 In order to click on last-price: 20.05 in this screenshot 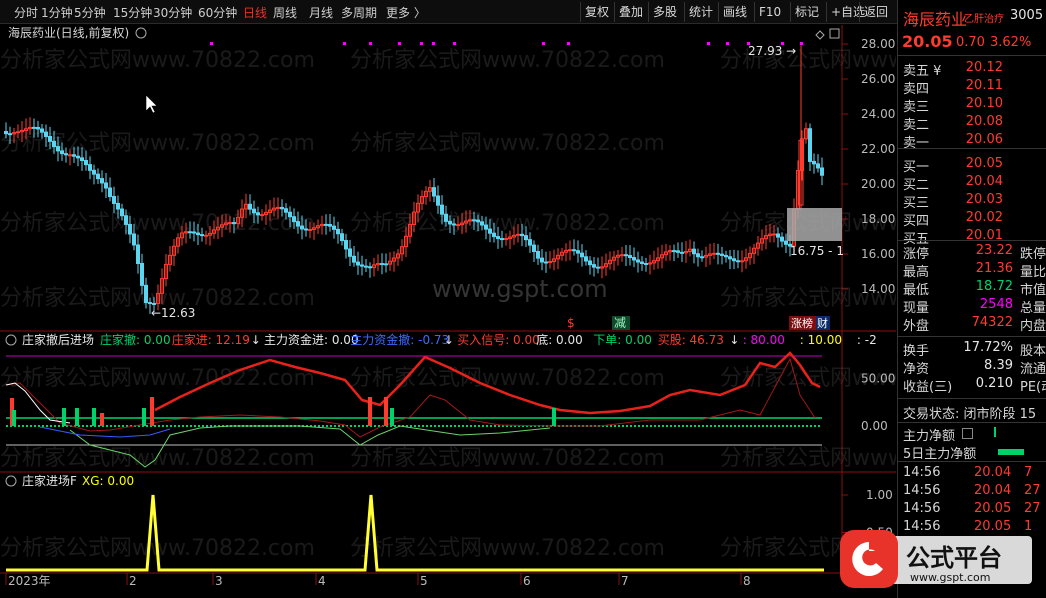, I will do `click(927, 41)`.